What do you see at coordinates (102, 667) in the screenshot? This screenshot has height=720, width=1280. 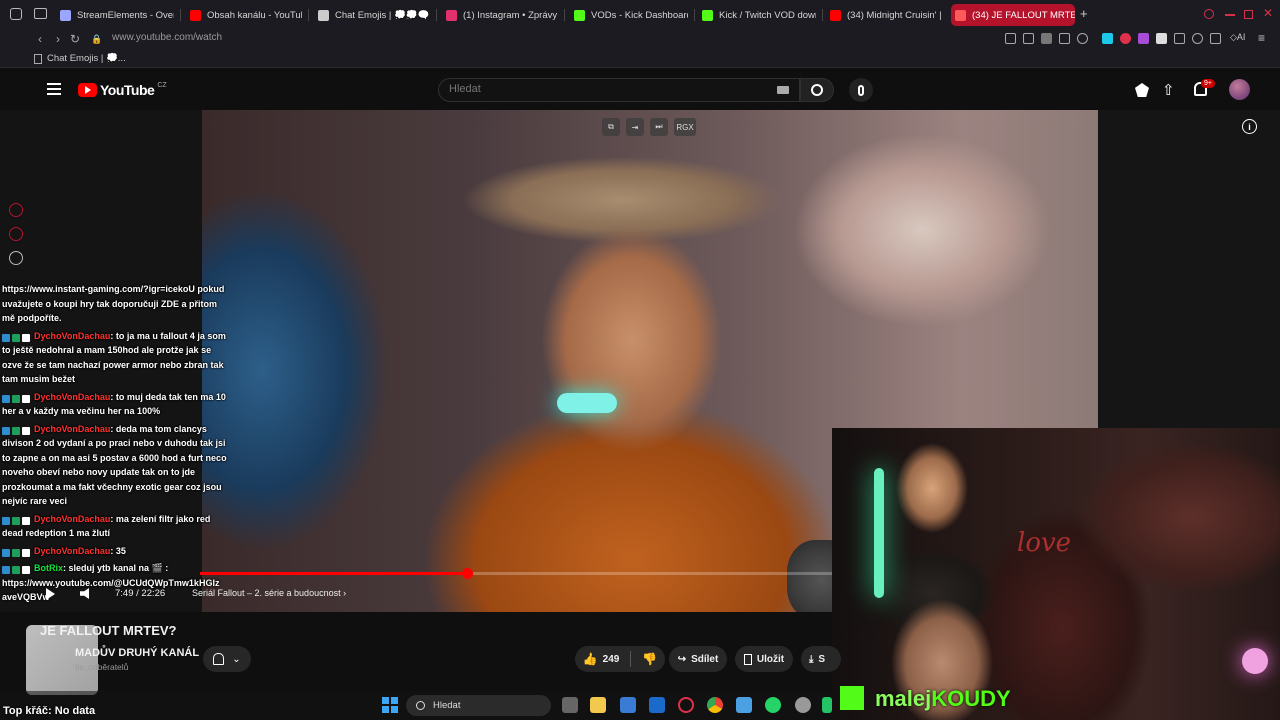 I see `subscriber-count: tis. odběratelů` at bounding box center [102, 667].